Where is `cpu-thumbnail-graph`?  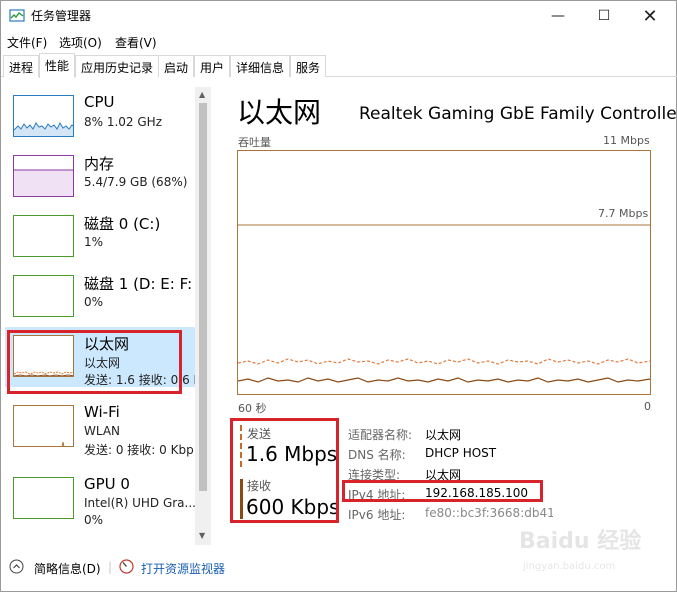
cpu-thumbnail-graph is located at coordinates (43, 116).